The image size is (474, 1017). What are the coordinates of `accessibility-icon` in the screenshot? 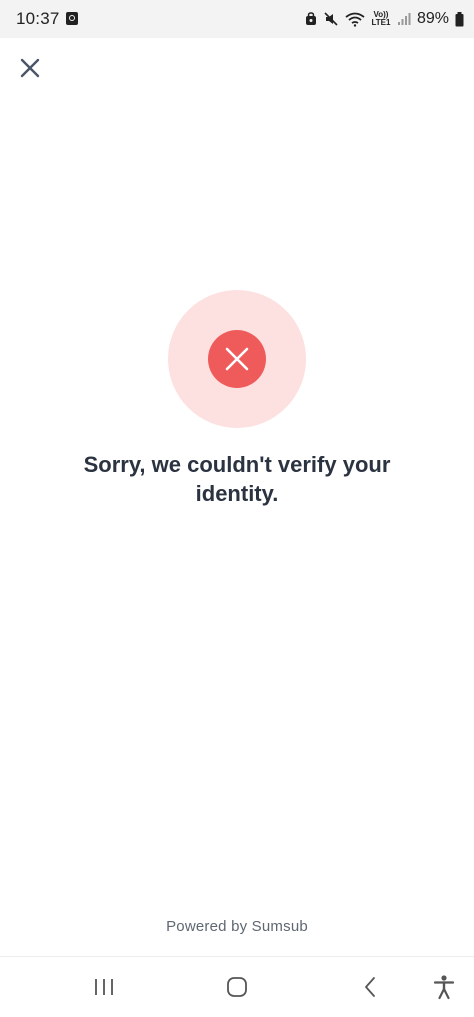 It's located at (444, 987).